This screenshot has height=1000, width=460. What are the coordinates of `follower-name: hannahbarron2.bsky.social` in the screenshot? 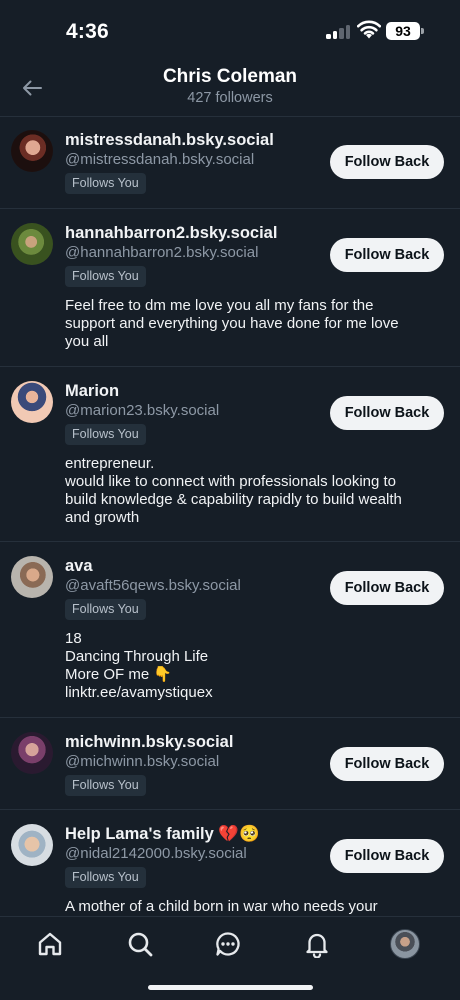 It's located at (171, 233).